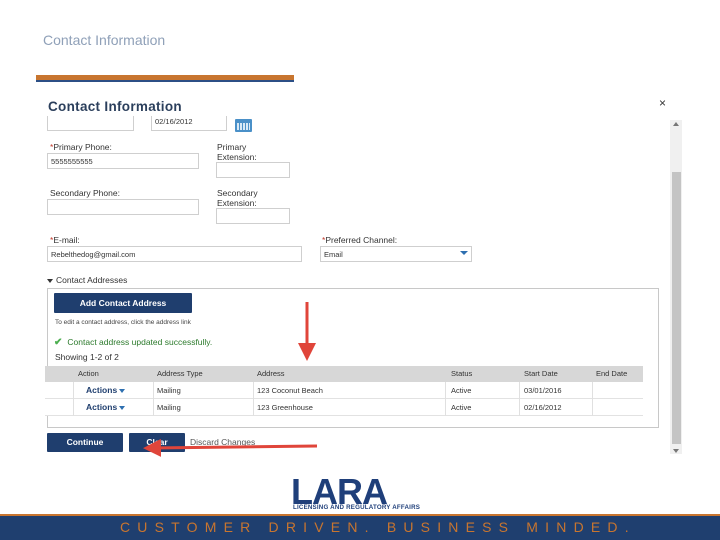  What do you see at coordinates (676, 451) in the screenshot?
I see `scroll-down-icon` at bounding box center [676, 451].